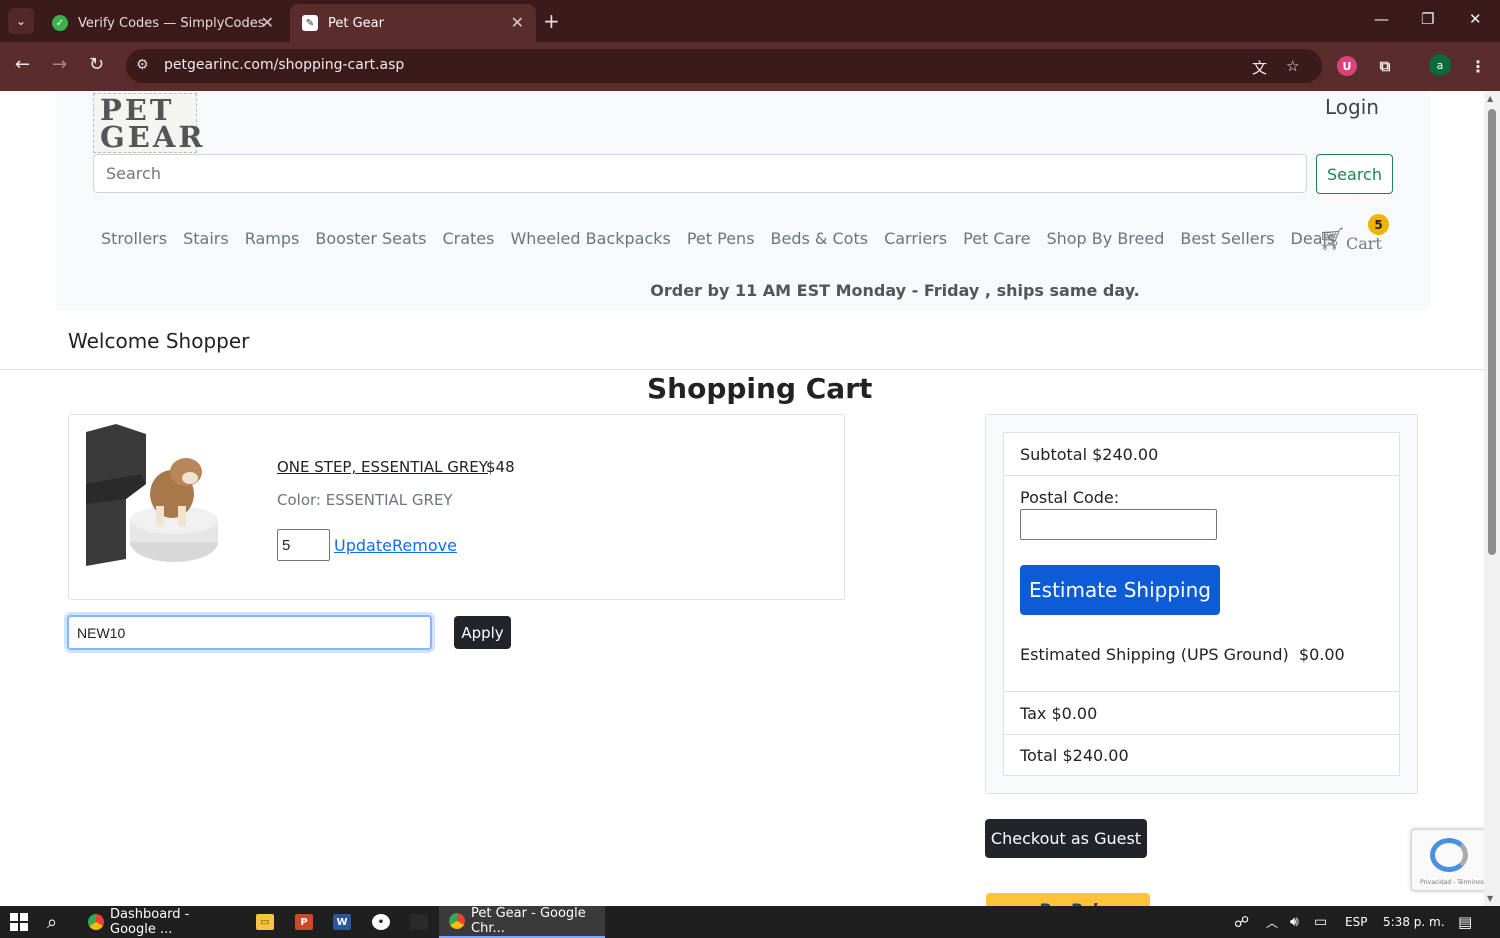 This screenshot has height=938, width=1500. I want to click on powerpoint-icon: P, so click(304, 922).